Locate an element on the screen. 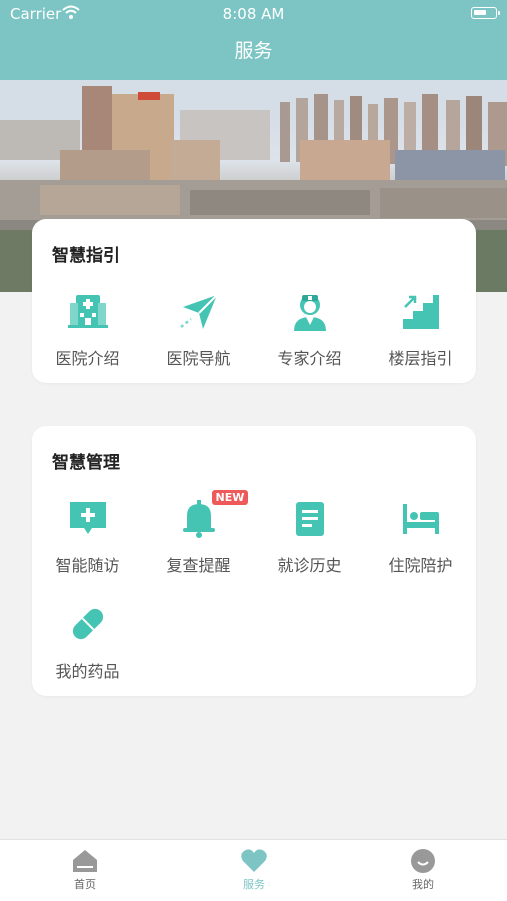 The image size is (507, 901). bell-icon: NEW is located at coordinates (213, 515).